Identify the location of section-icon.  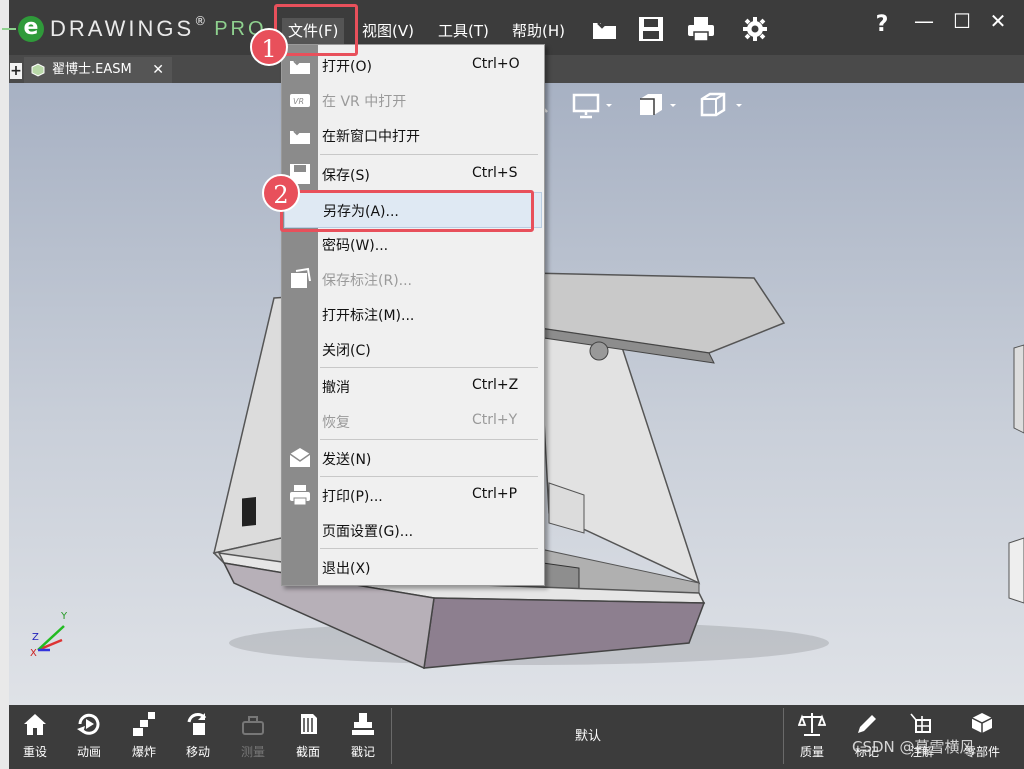
(309, 724).